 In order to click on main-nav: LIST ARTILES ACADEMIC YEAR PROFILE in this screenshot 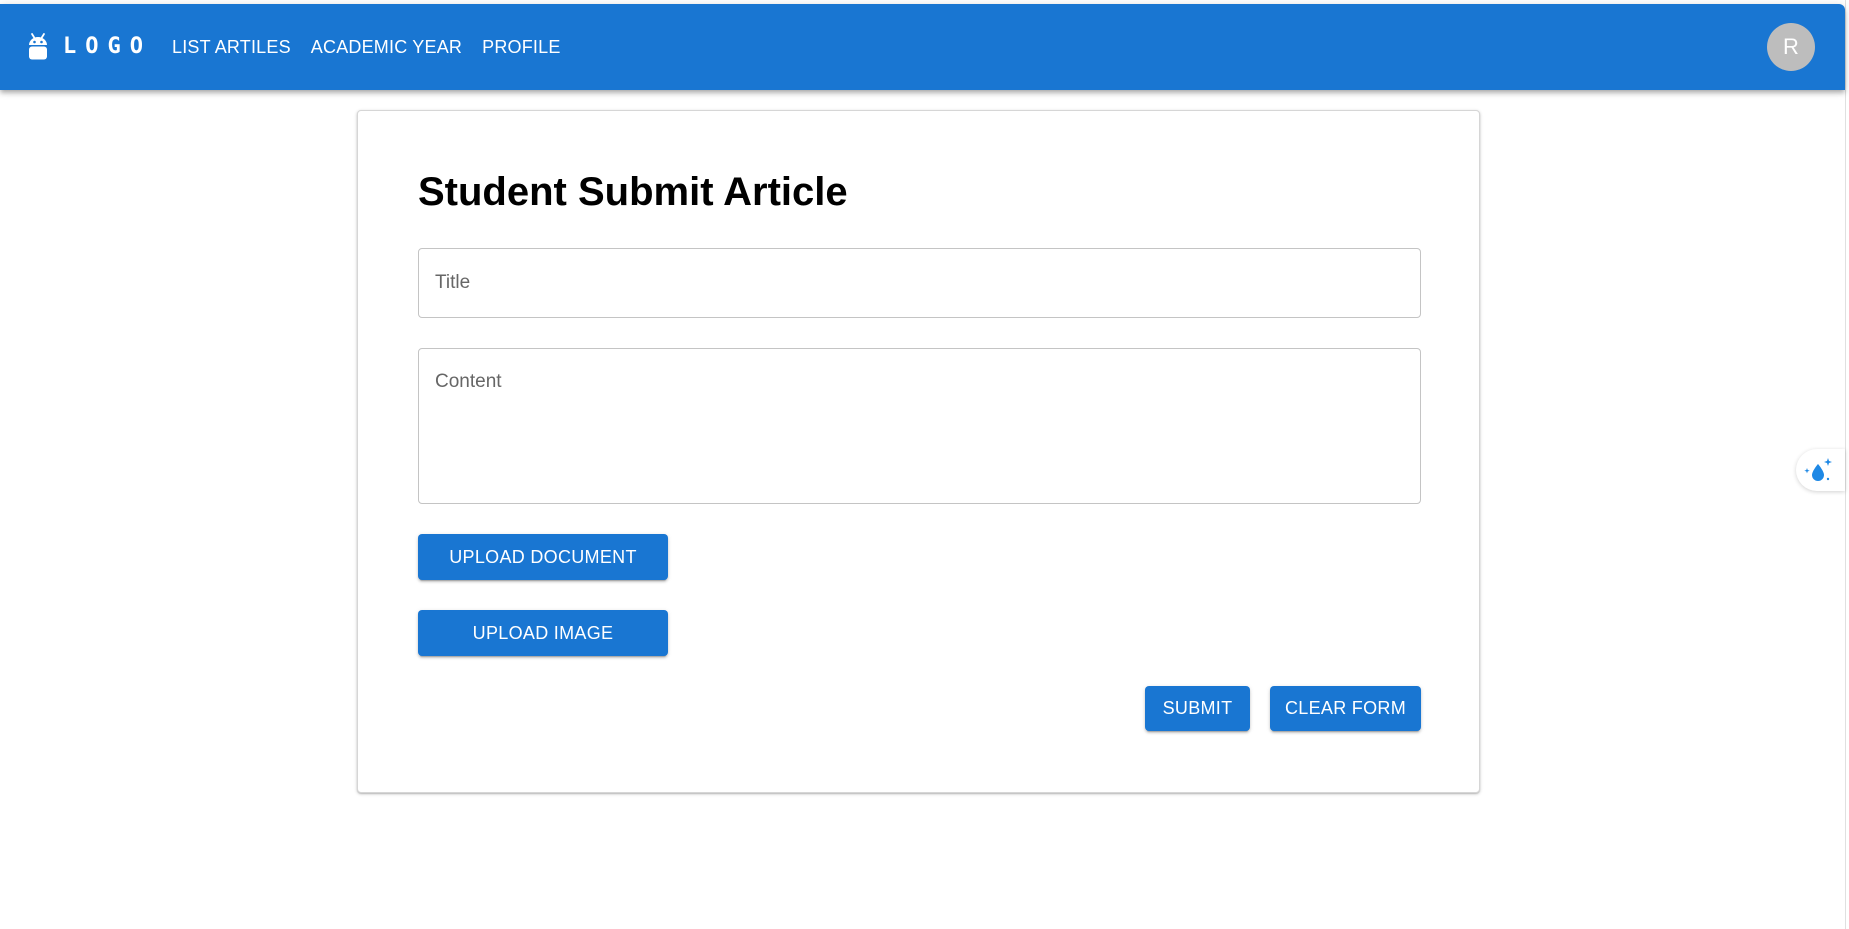, I will do `click(366, 47)`.